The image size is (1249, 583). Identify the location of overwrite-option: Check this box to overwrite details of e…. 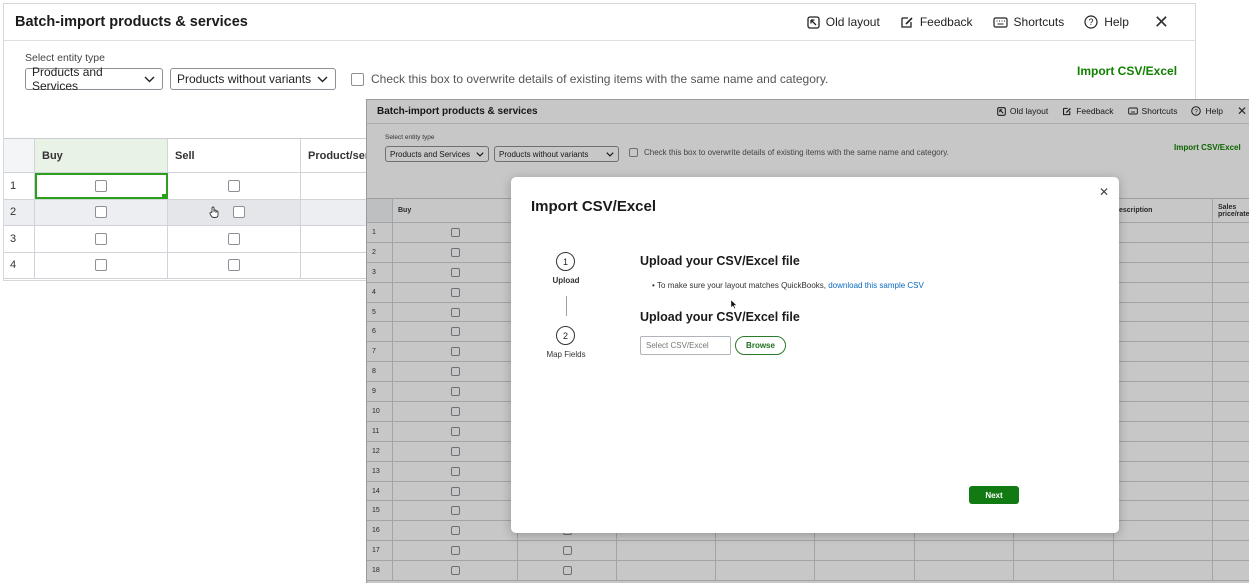
(589, 79).